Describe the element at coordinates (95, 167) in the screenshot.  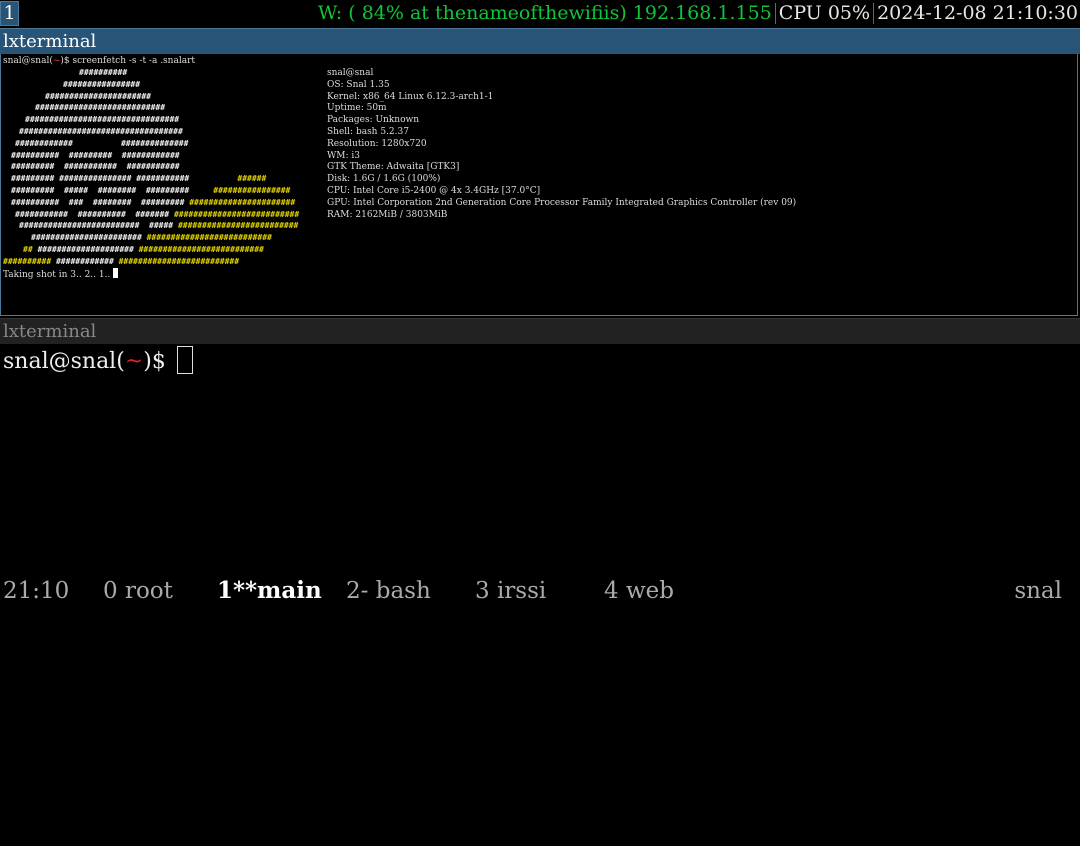
I see `ascii-segment: ######### ########### ###########` at that location.